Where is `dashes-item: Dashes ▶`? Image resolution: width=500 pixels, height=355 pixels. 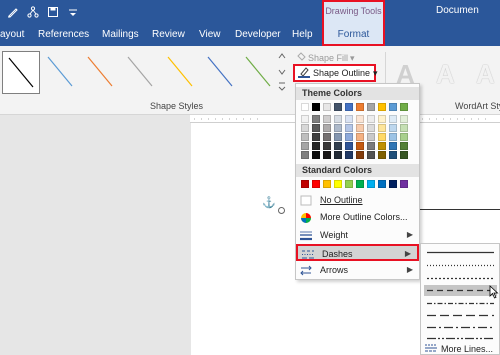 dashes-item: Dashes ▶ is located at coordinates (357, 252).